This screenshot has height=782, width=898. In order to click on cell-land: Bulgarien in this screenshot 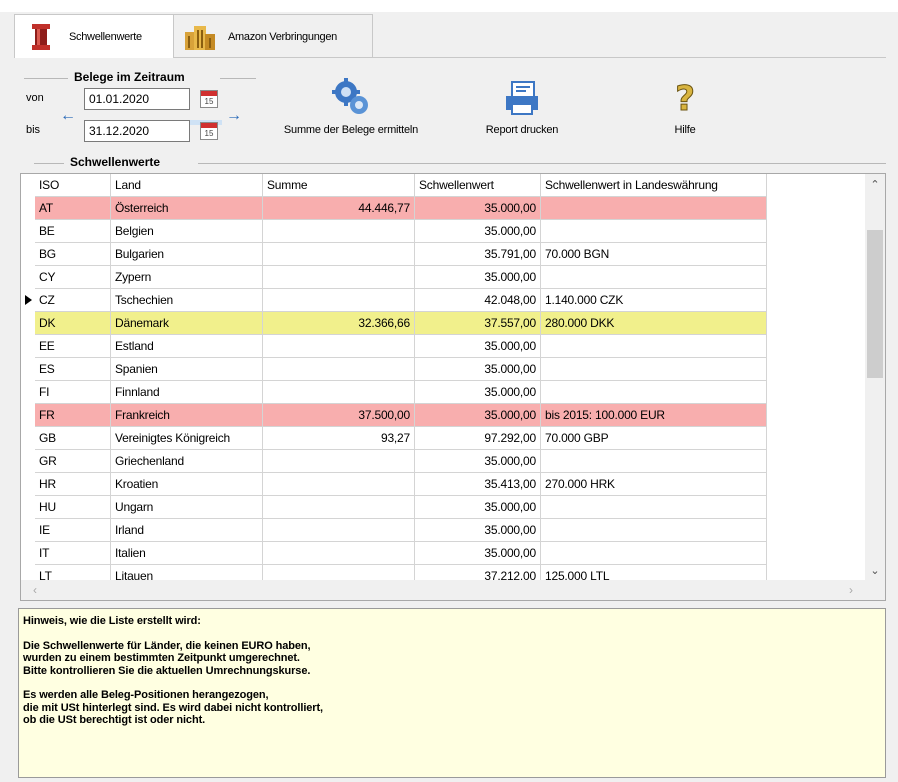, I will do `click(187, 254)`.